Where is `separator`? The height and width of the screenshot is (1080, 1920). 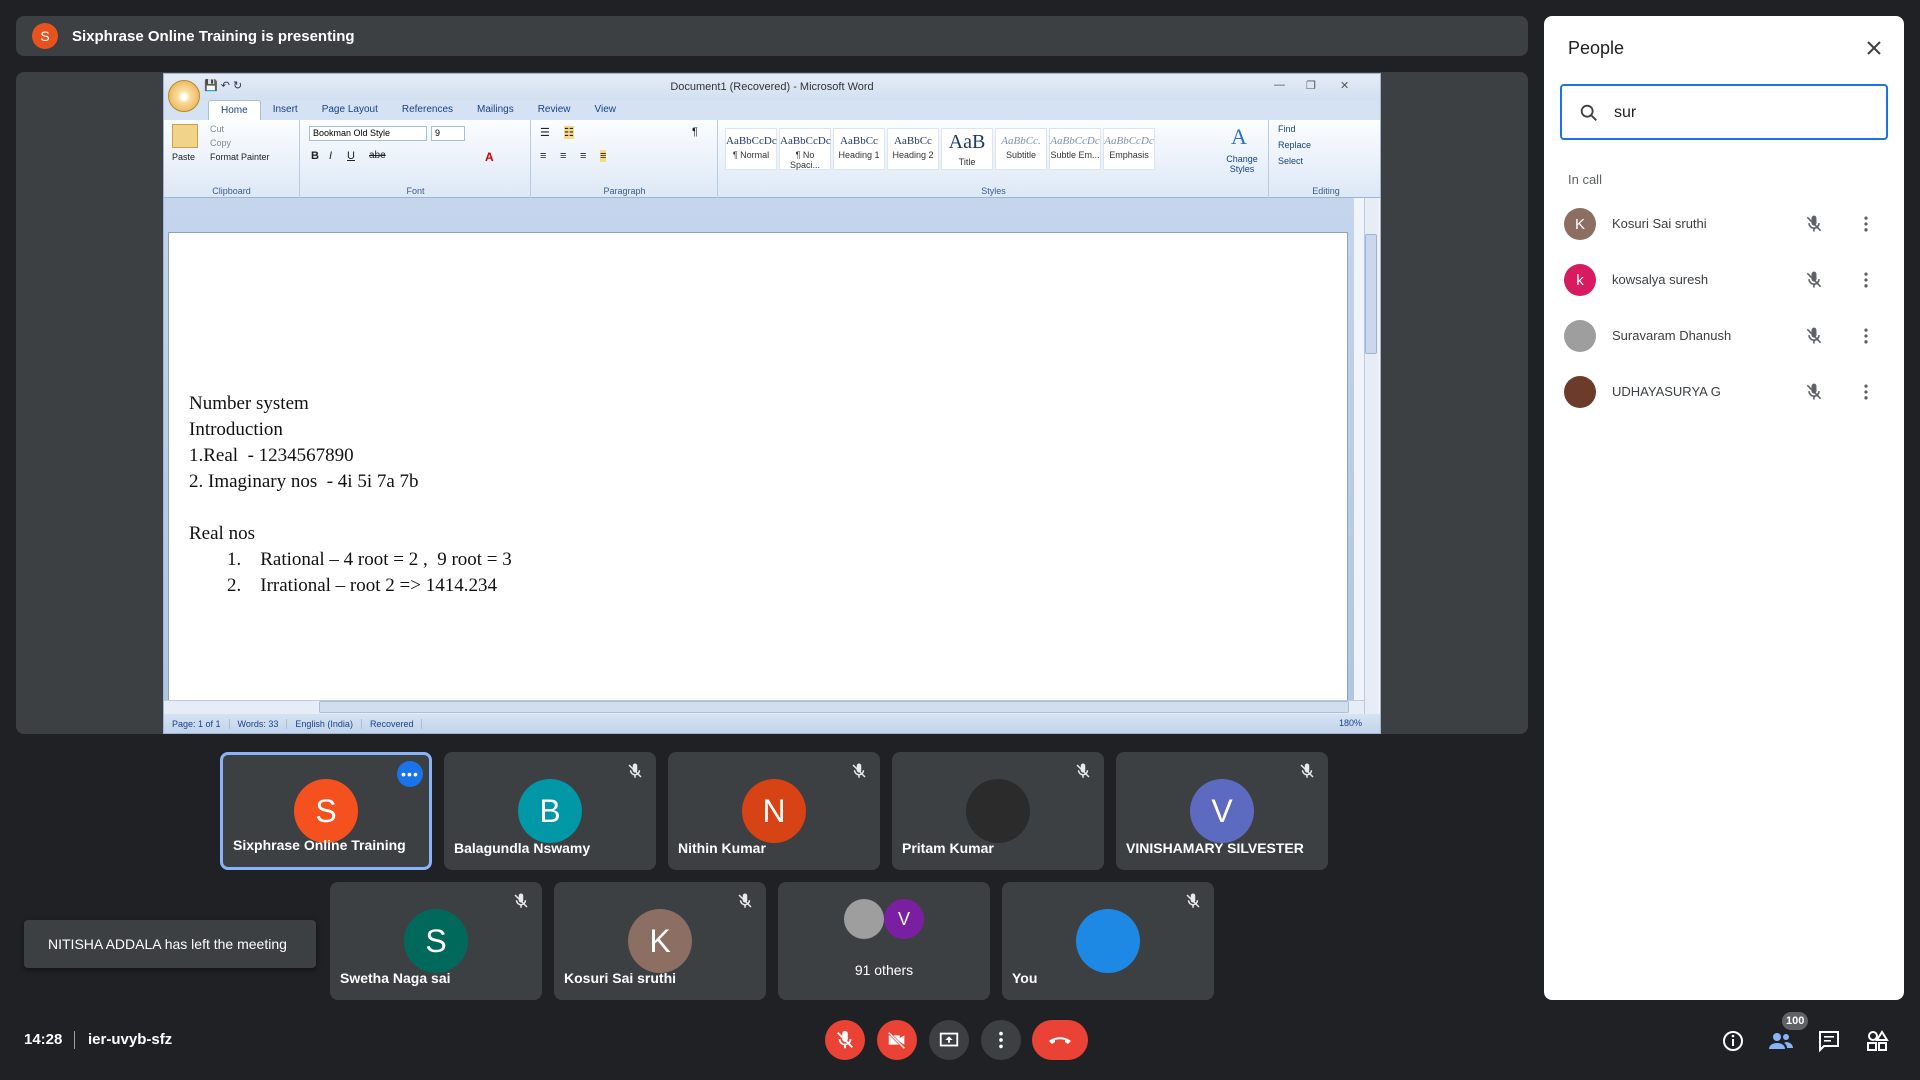 separator is located at coordinates (74, 1040).